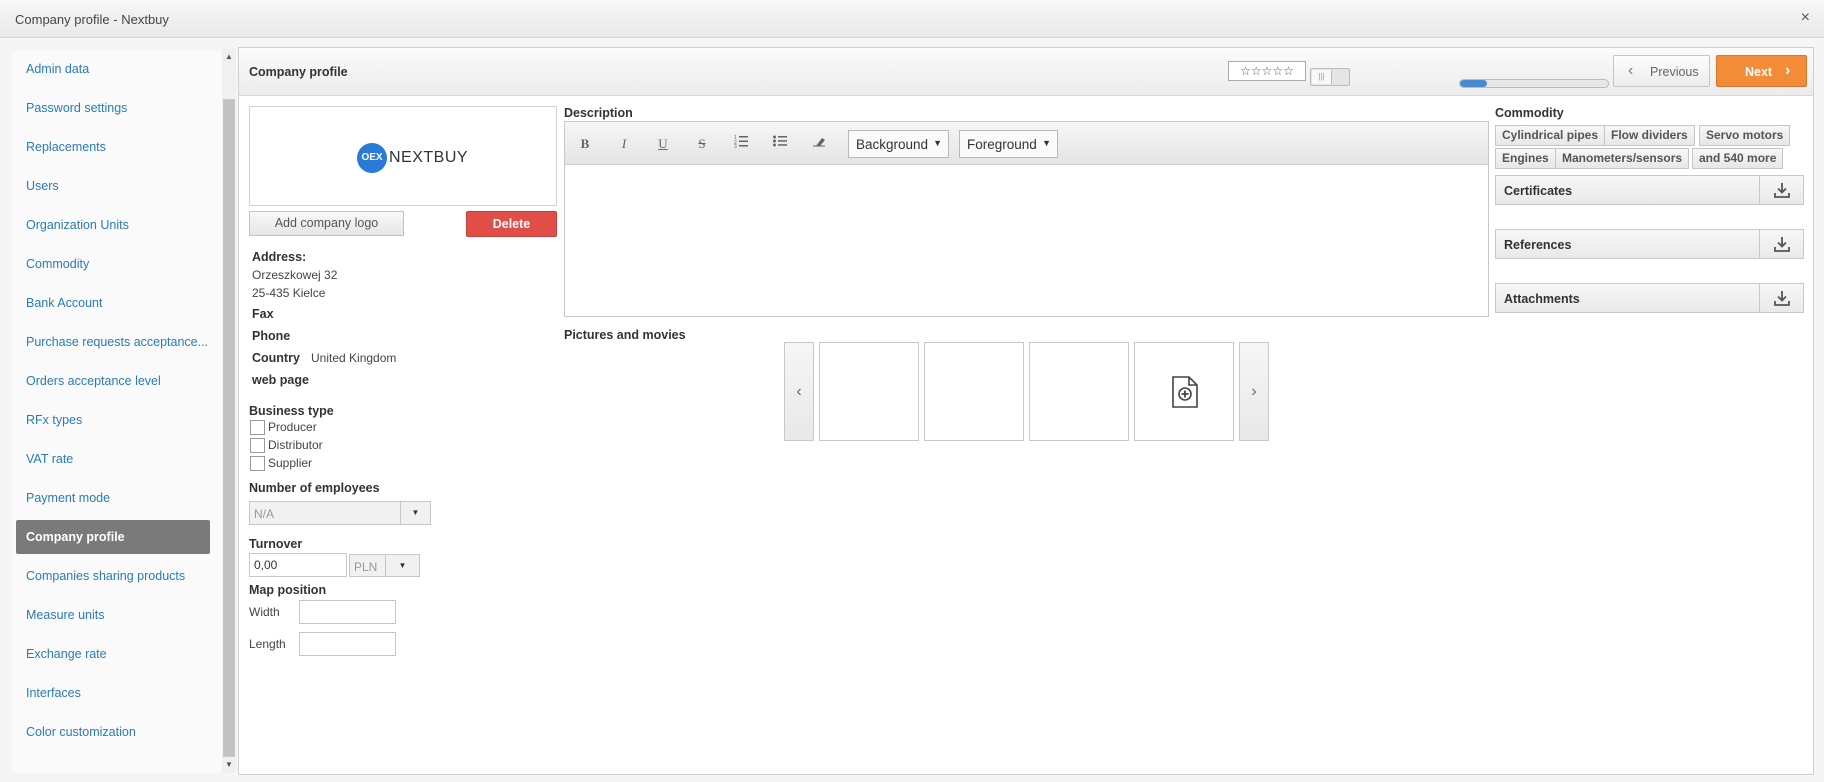 The image size is (1824, 782). Describe the element at coordinates (1759, 72) in the screenshot. I see `next-label: Next` at that location.